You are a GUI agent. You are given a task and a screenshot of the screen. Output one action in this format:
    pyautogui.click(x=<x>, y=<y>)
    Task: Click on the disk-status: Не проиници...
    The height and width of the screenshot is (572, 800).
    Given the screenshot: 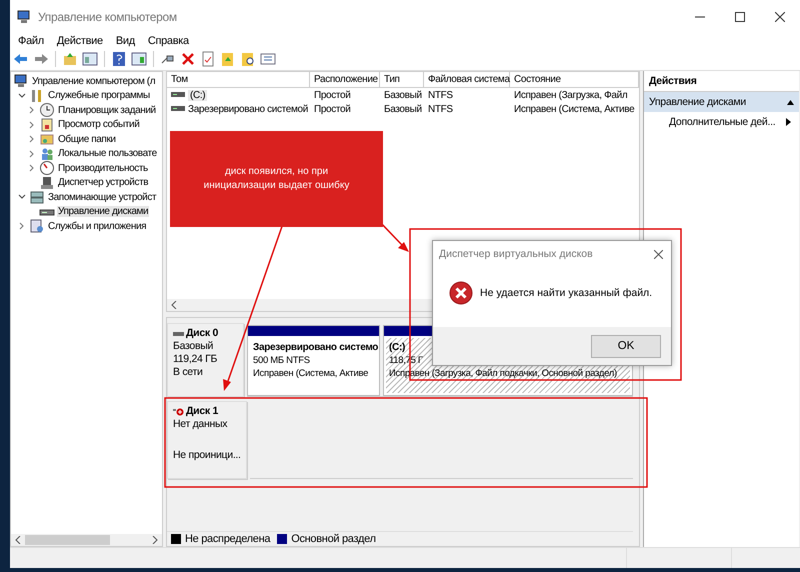 What is the action you would take?
    pyautogui.click(x=207, y=455)
    